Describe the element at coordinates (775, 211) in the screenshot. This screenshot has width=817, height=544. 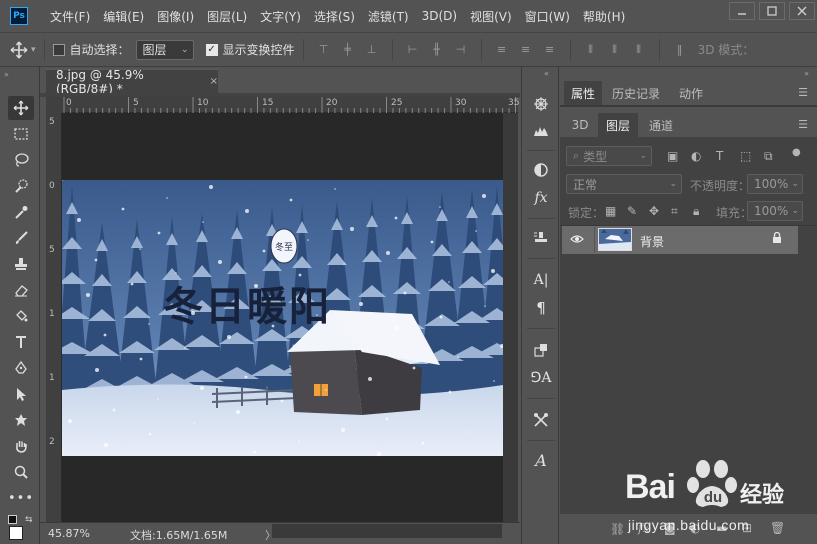
I see `fill-field: 100% ⌄` at that location.